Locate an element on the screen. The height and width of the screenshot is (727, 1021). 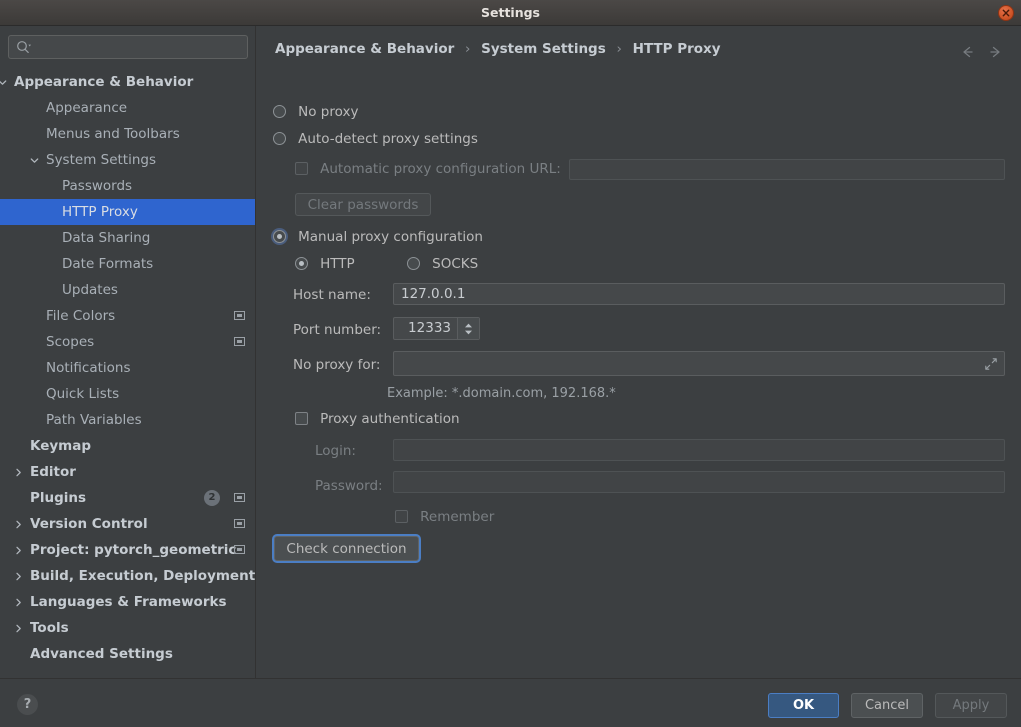
sidebar-item-appearance-behavior: Appearance & Behavior is located at coordinates (127, 82).